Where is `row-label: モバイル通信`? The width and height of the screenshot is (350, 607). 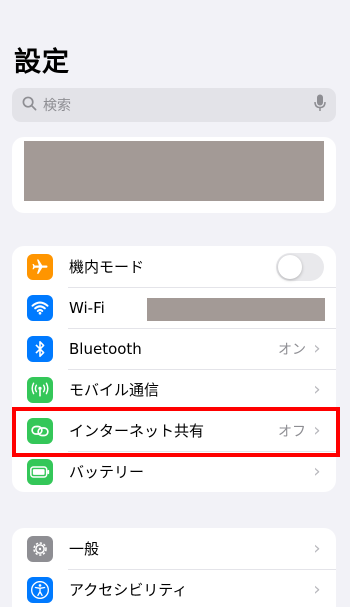 row-label: モバイル通信 is located at coordinates (114, 390).